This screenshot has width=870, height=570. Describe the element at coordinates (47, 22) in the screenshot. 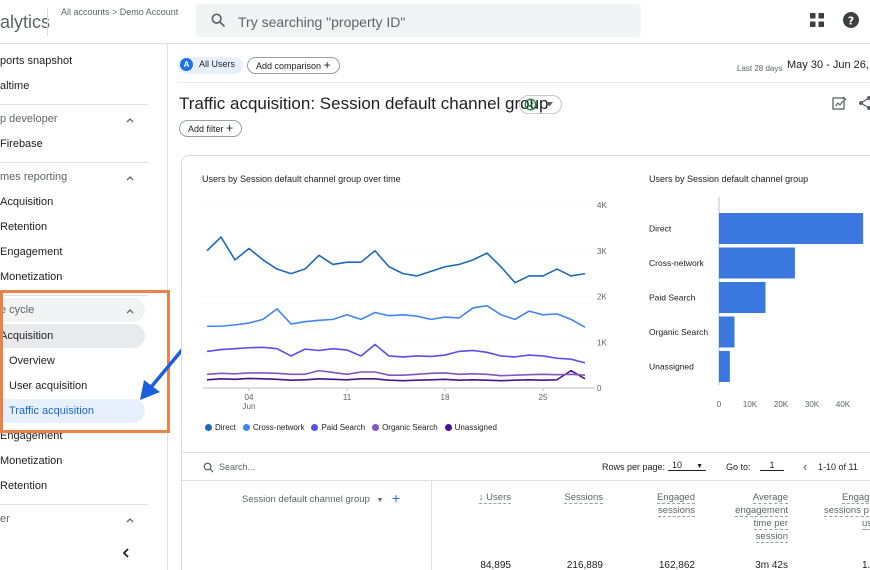

I see `header-divider` at that location.